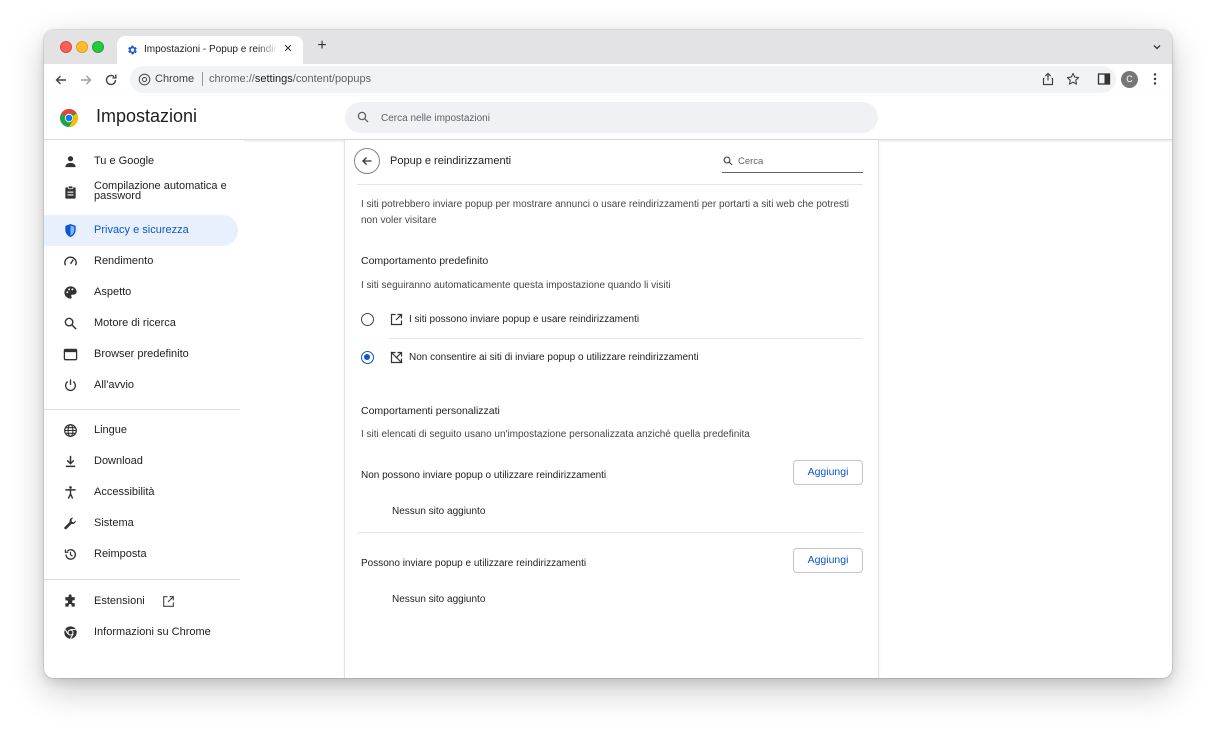 Image resolution: width=1216 pixels, height=736 pixels. I want to click on globe-icon, so click(70, 430).